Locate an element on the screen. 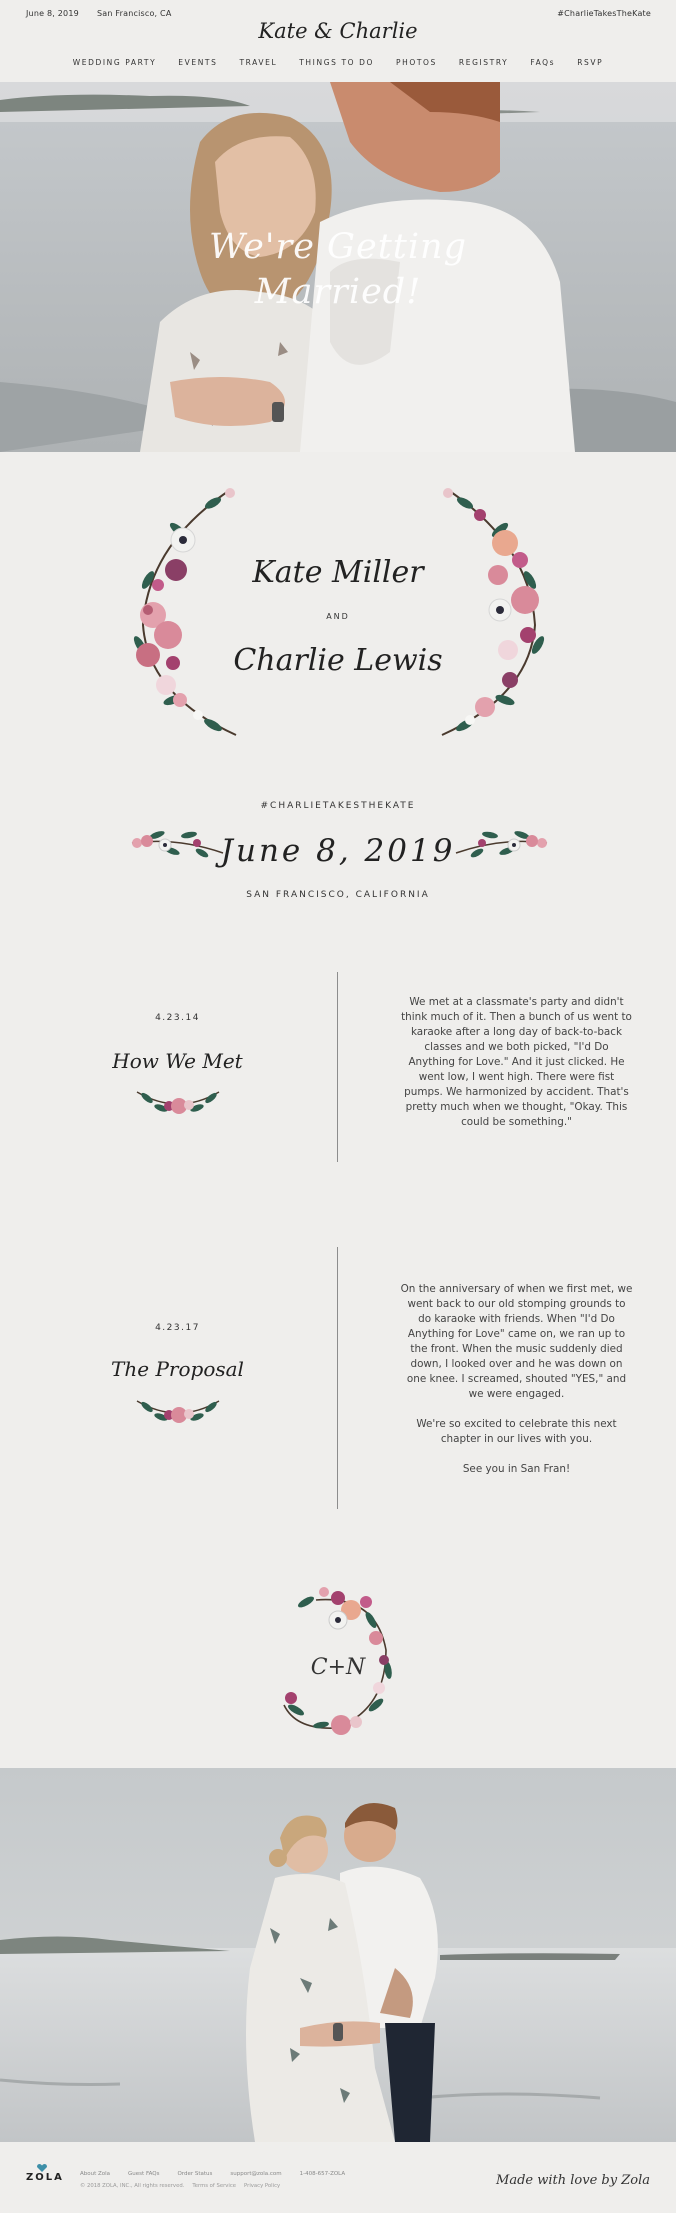  hero-heading-line-1: We're Getting is located at coordinates (338, 247).